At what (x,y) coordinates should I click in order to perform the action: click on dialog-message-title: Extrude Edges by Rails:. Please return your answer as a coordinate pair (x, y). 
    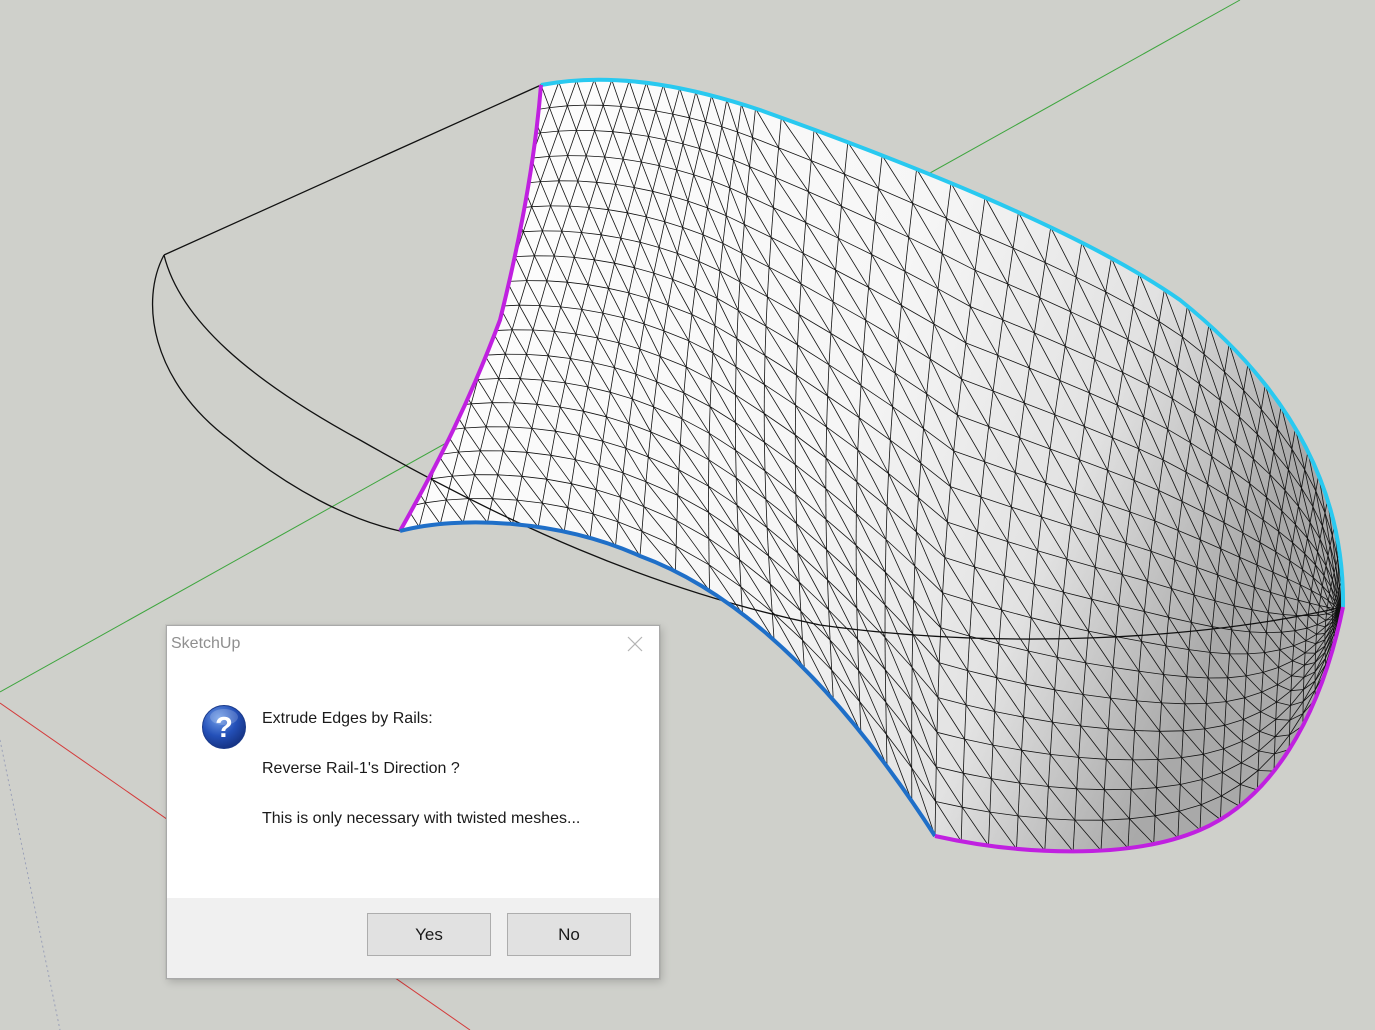
    Looking at the image, I should click on (347, 718).